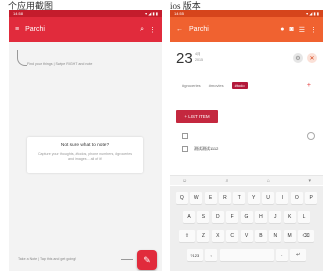 This screenshot has width=326, height=271. Describe the element at coordinates (253, 198) in the screenshot. I see `key-y: Y` at that location.